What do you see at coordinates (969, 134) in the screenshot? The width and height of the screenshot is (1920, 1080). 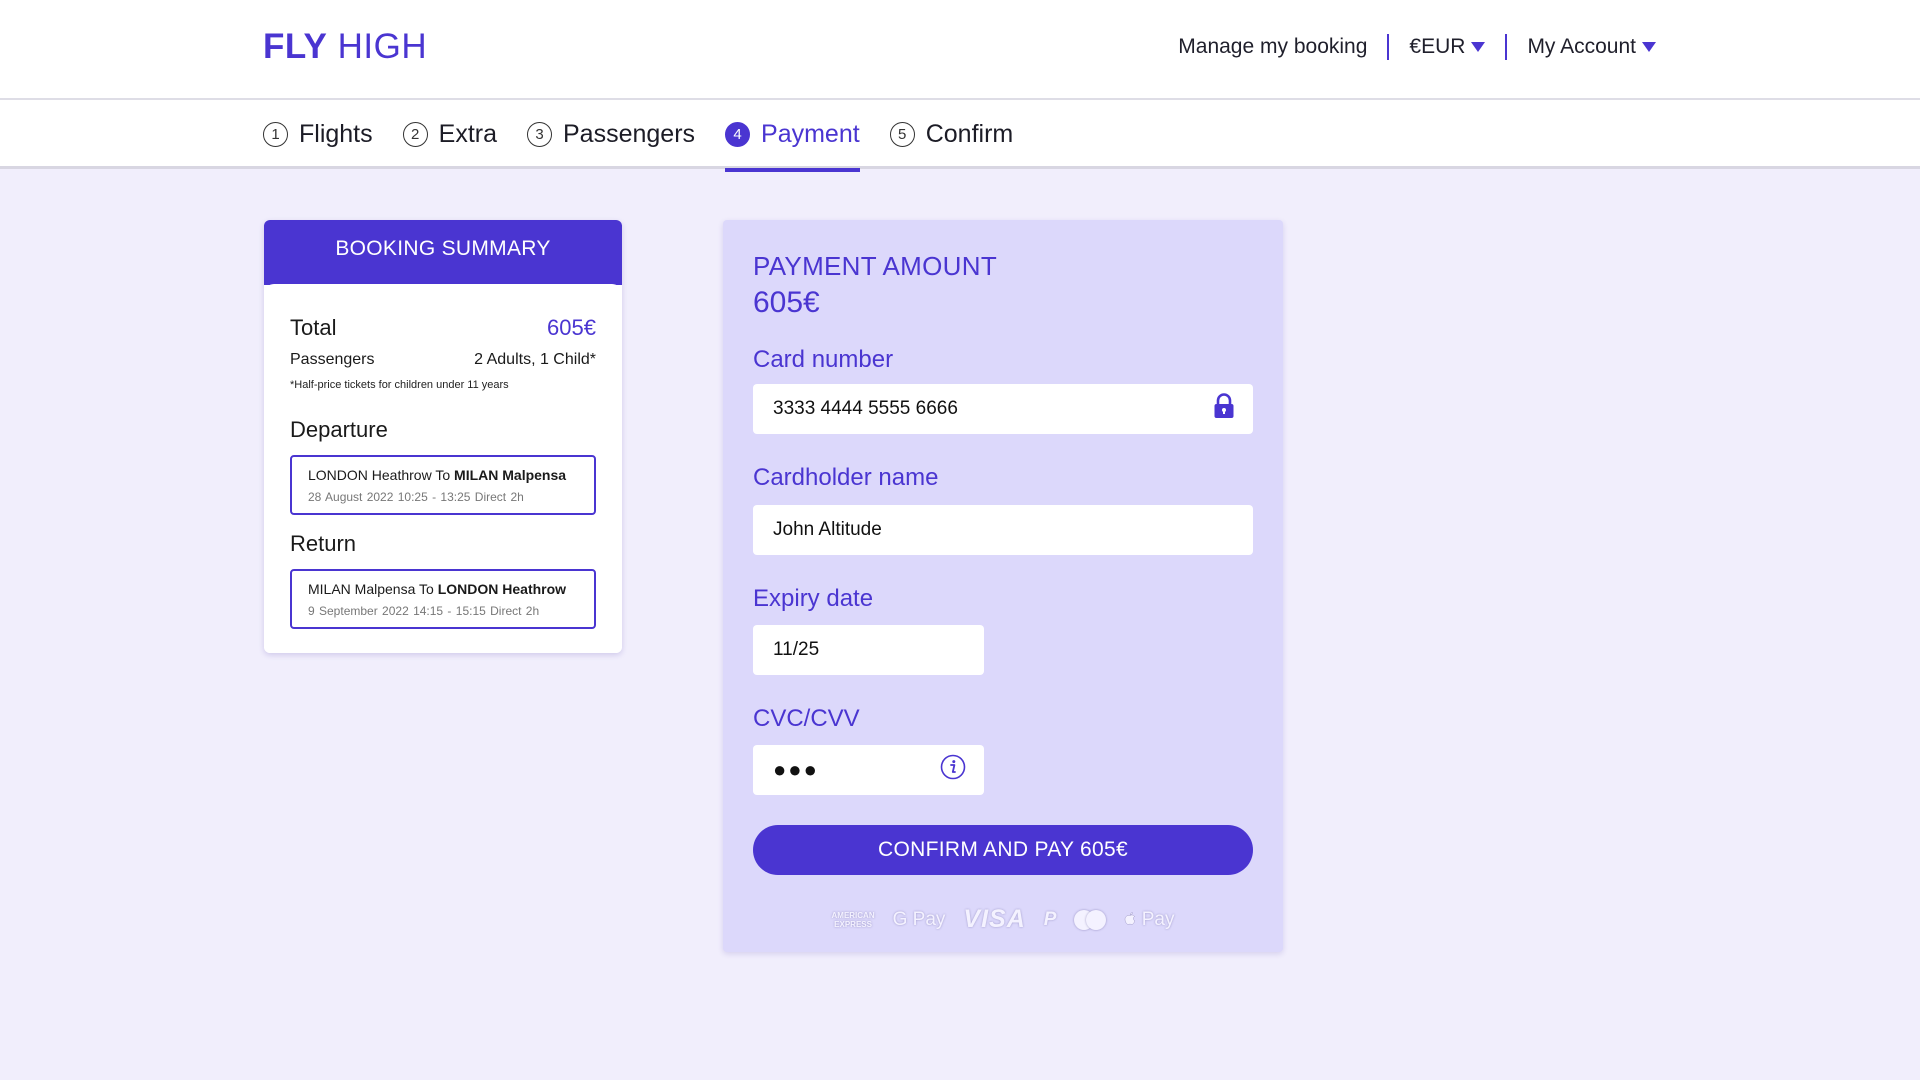 I see `step-label: Confirm` at bounding box center [969, 134].